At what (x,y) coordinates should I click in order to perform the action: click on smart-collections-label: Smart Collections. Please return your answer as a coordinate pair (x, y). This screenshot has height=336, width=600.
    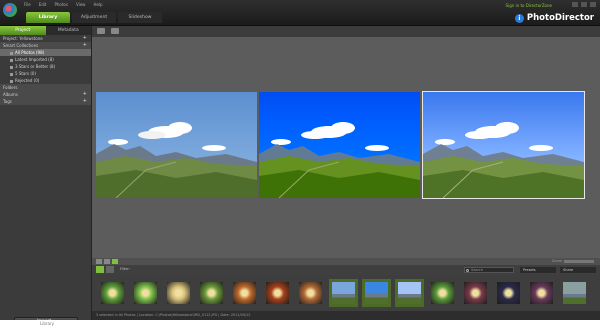
    Looking at the image, I should click on (21, 45).